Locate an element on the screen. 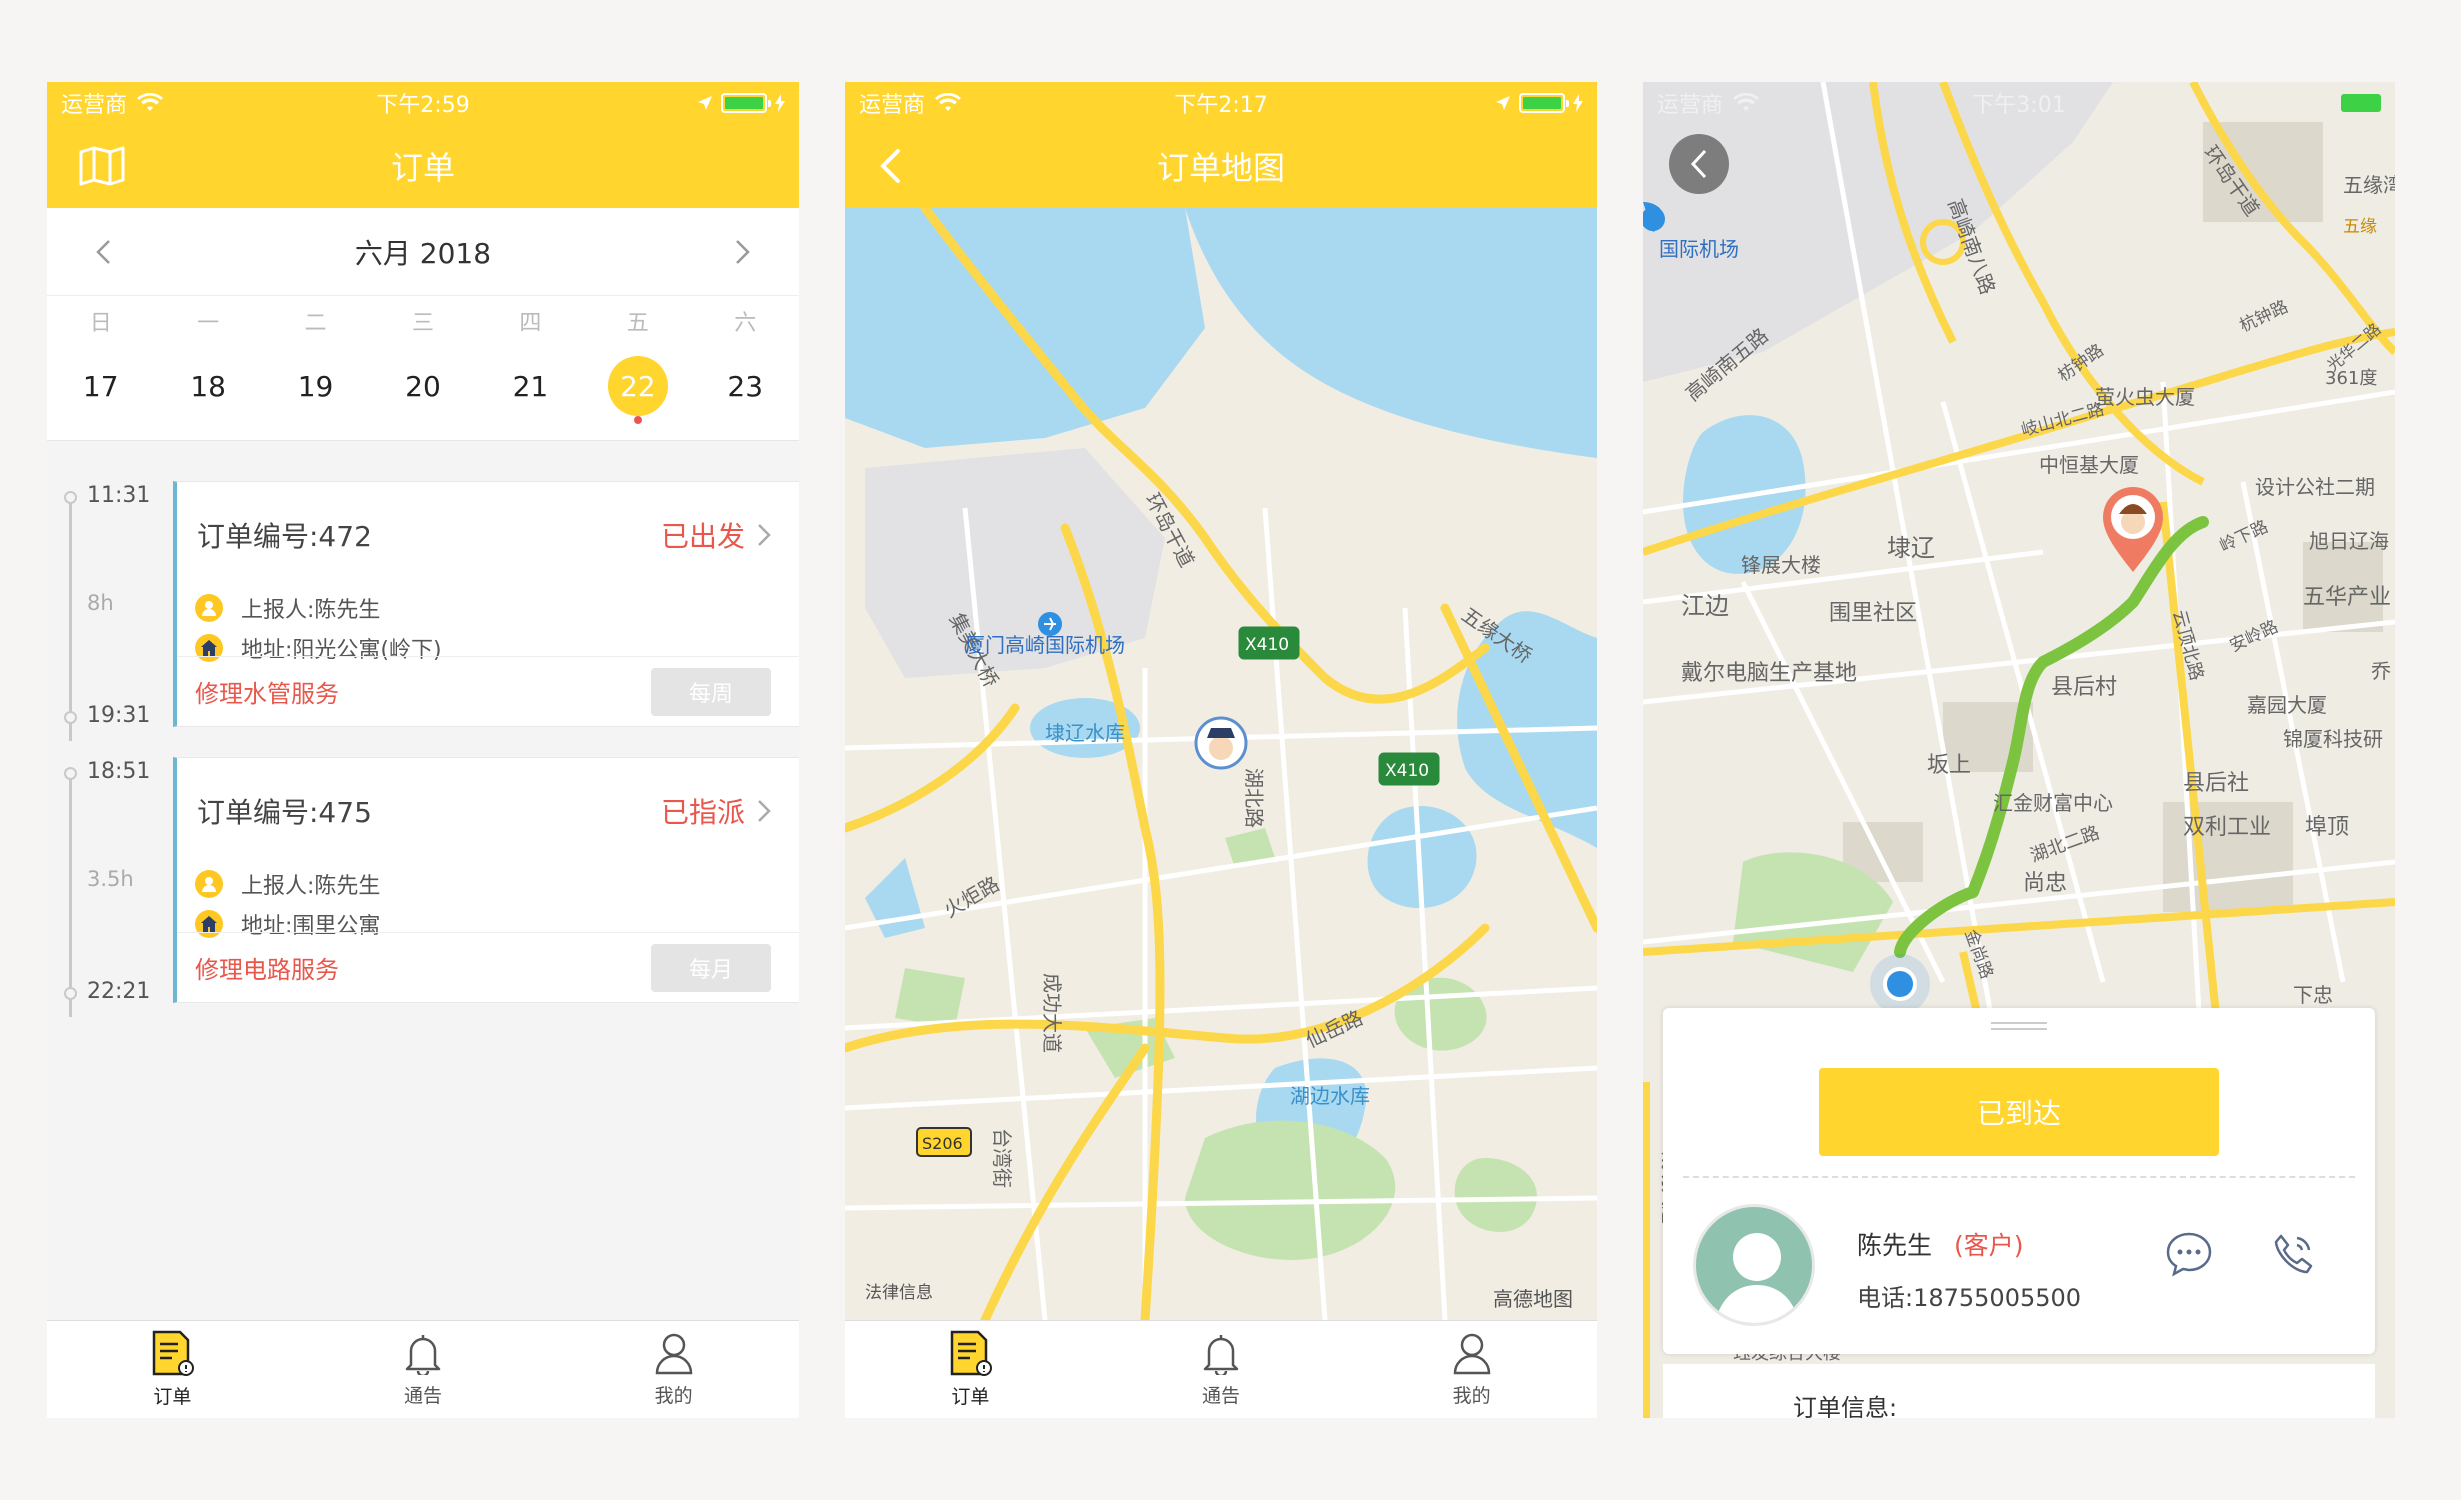  weekday-label: 四 is located at coordinates (530, 323).